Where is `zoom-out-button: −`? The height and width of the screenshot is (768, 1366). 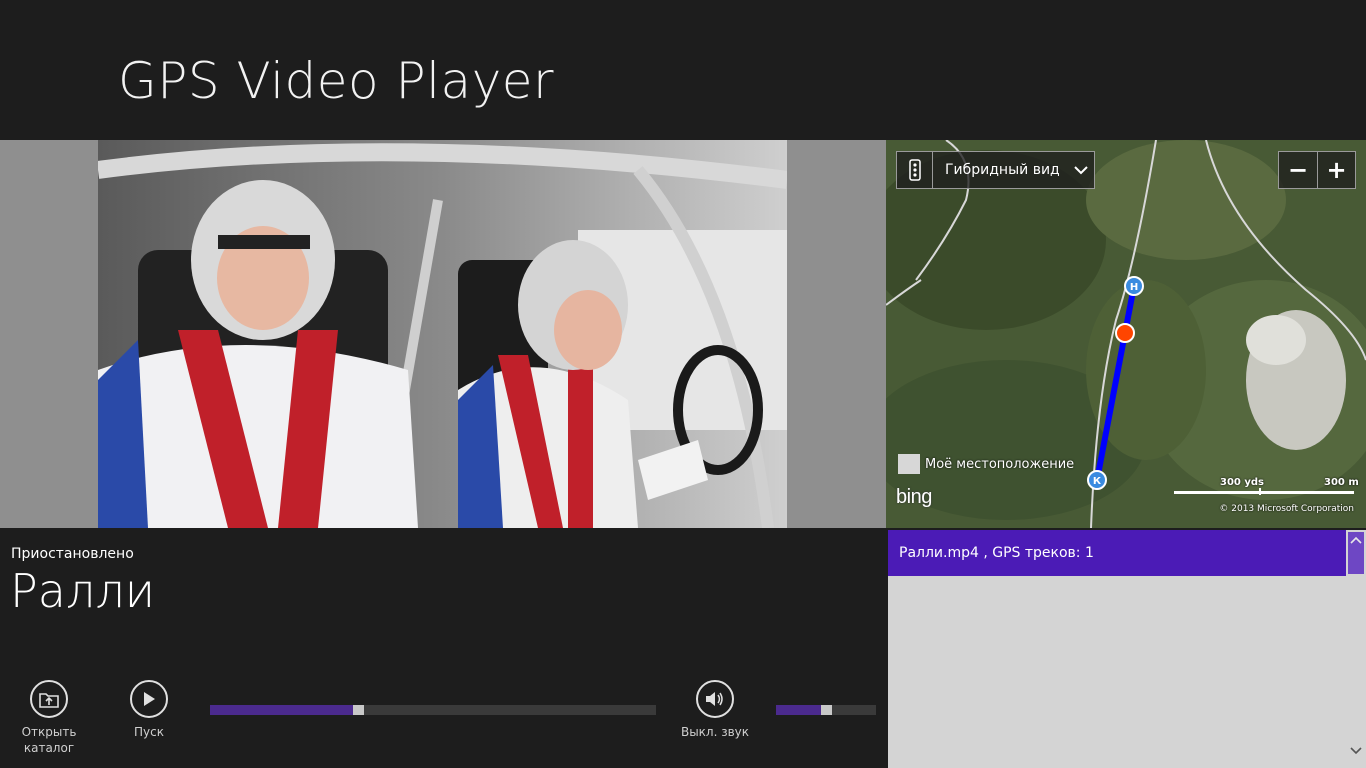 zoom-out-button: − is located at coordinates (1298, 170).